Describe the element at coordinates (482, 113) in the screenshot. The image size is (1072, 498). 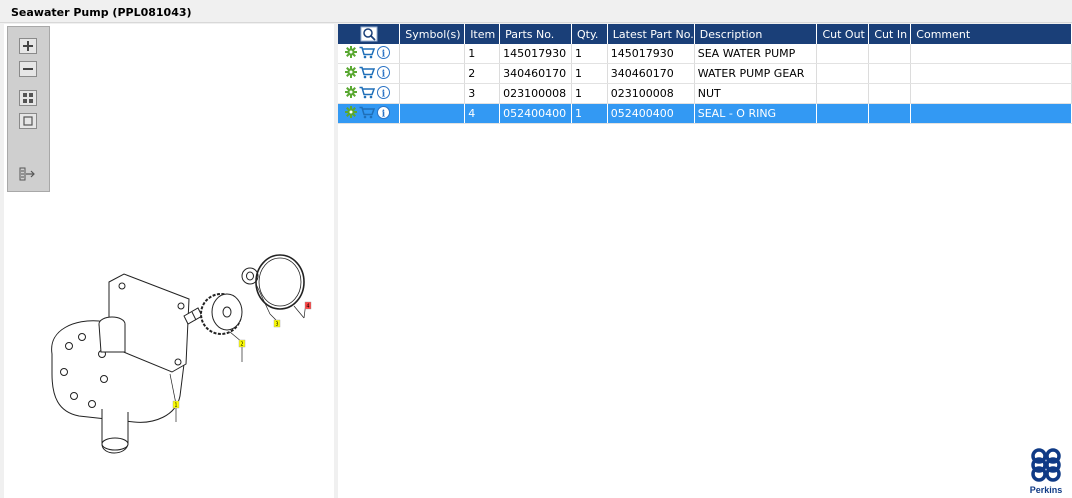
I see `cell-item: 4` at that location.